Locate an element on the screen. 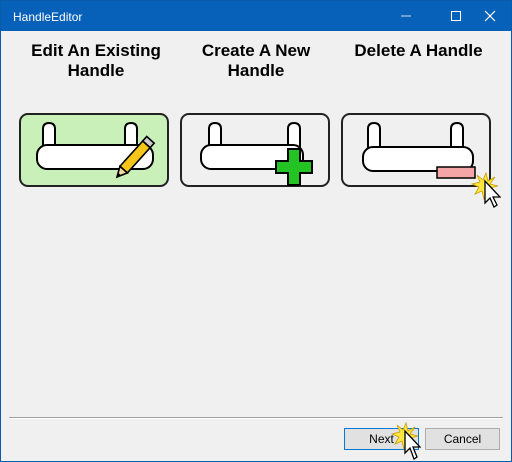 The width and height of the screenshot is (512, 462). handle-edit-icon is located at coordinates (96, 150).